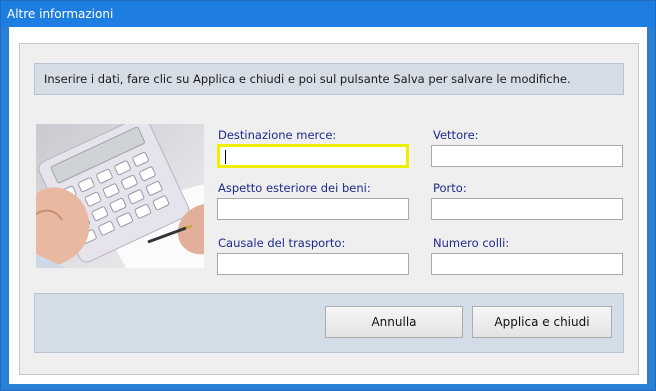  I want to click on calculator-photo, so click(120, 196).